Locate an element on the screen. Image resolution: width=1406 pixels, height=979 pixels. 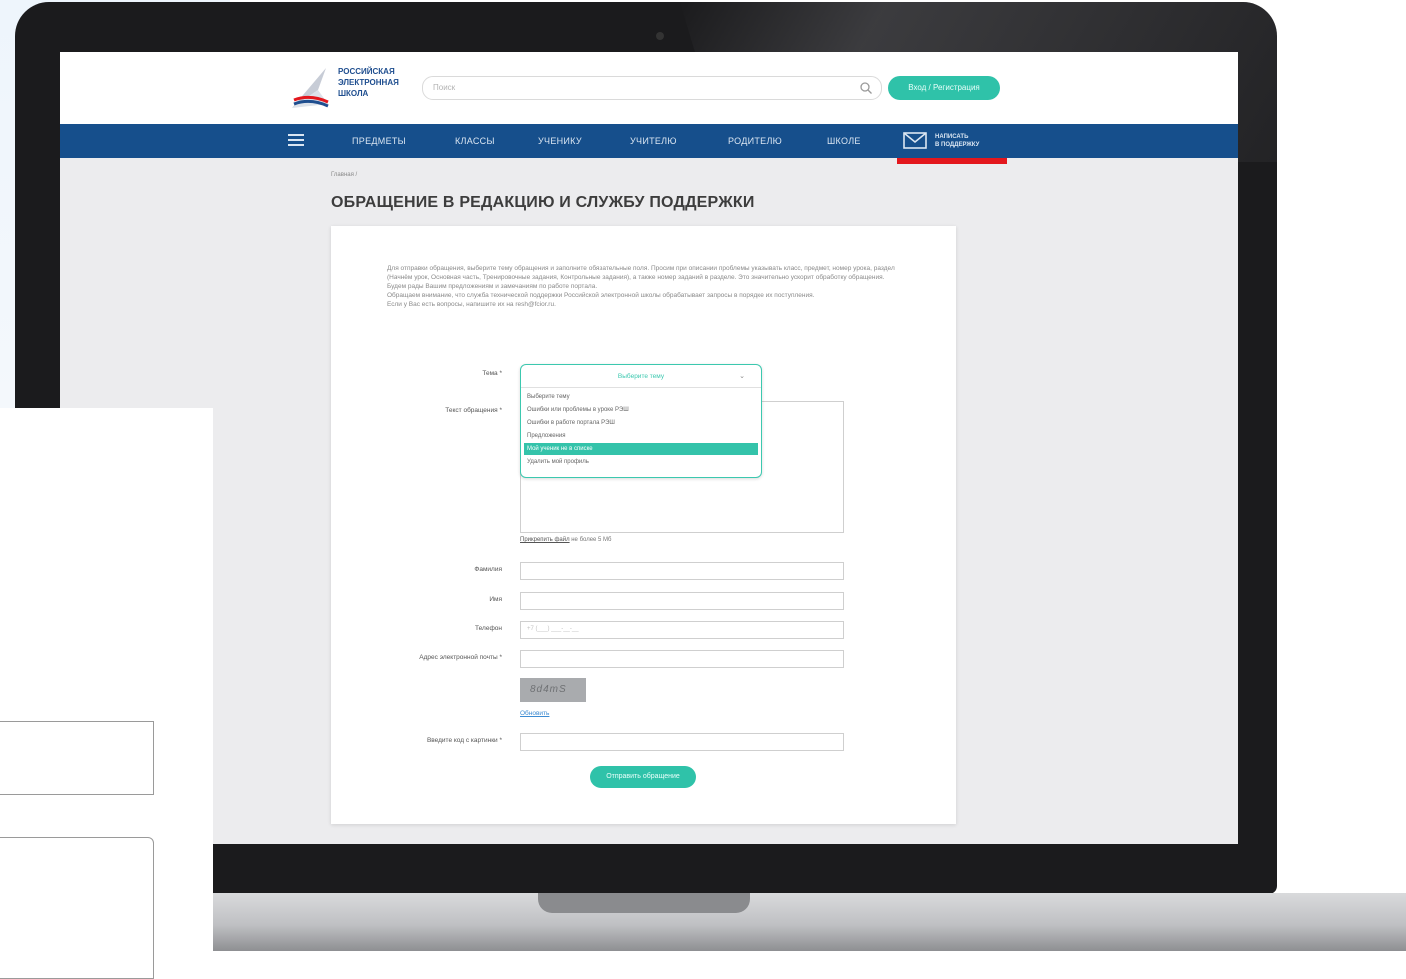
refresh-captcha-link: Обновить is located at coordinates (534, 713).